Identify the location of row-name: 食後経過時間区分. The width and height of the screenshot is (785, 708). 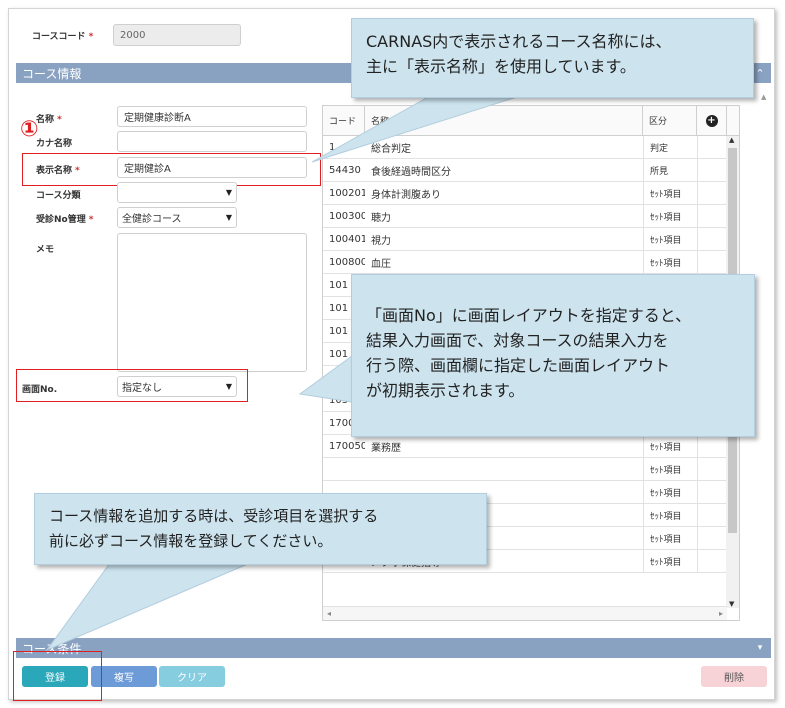
(411, 172).